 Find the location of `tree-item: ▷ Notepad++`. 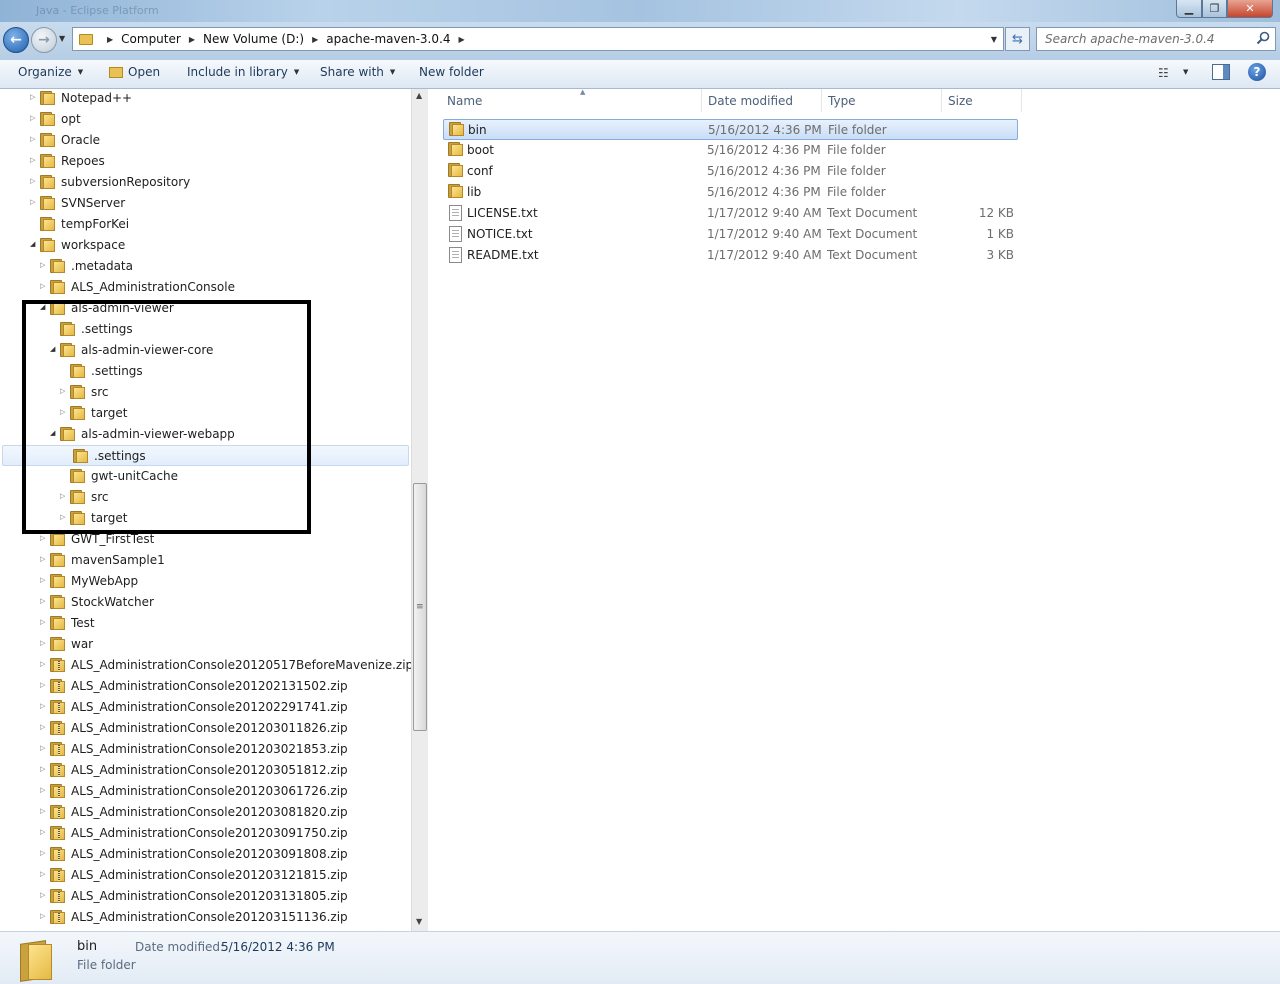

tree-item: ▷ Notepad++ is located at coordinates (205, 99).